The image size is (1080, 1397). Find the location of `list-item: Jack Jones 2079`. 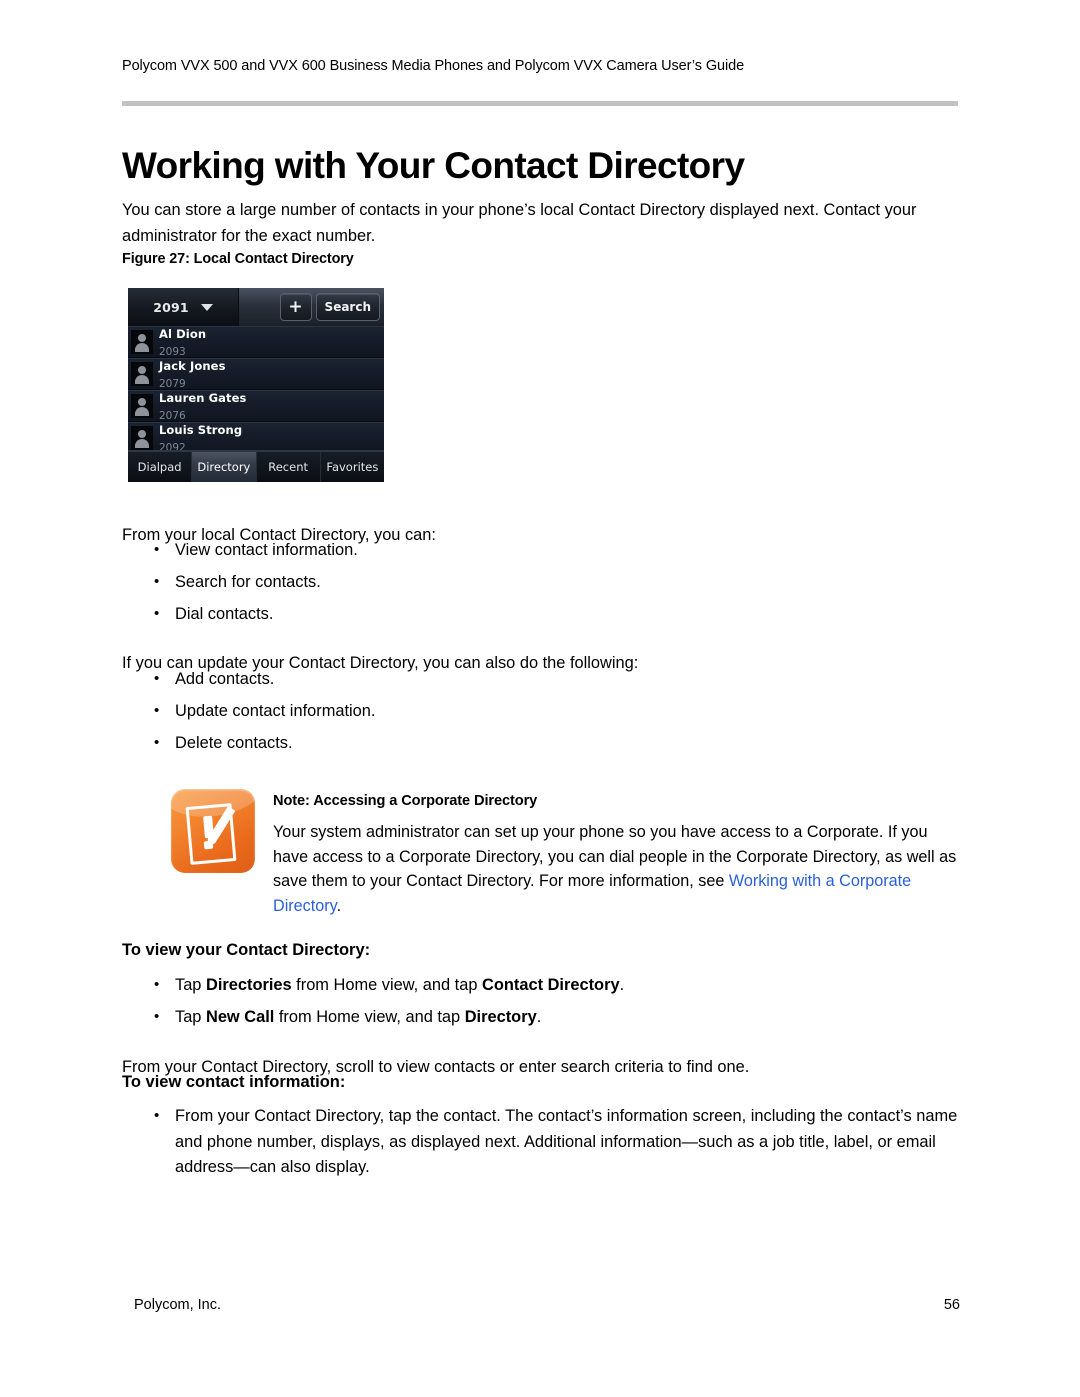

list-item: Jack Jones 2079 is located at coordinates (256, 374).